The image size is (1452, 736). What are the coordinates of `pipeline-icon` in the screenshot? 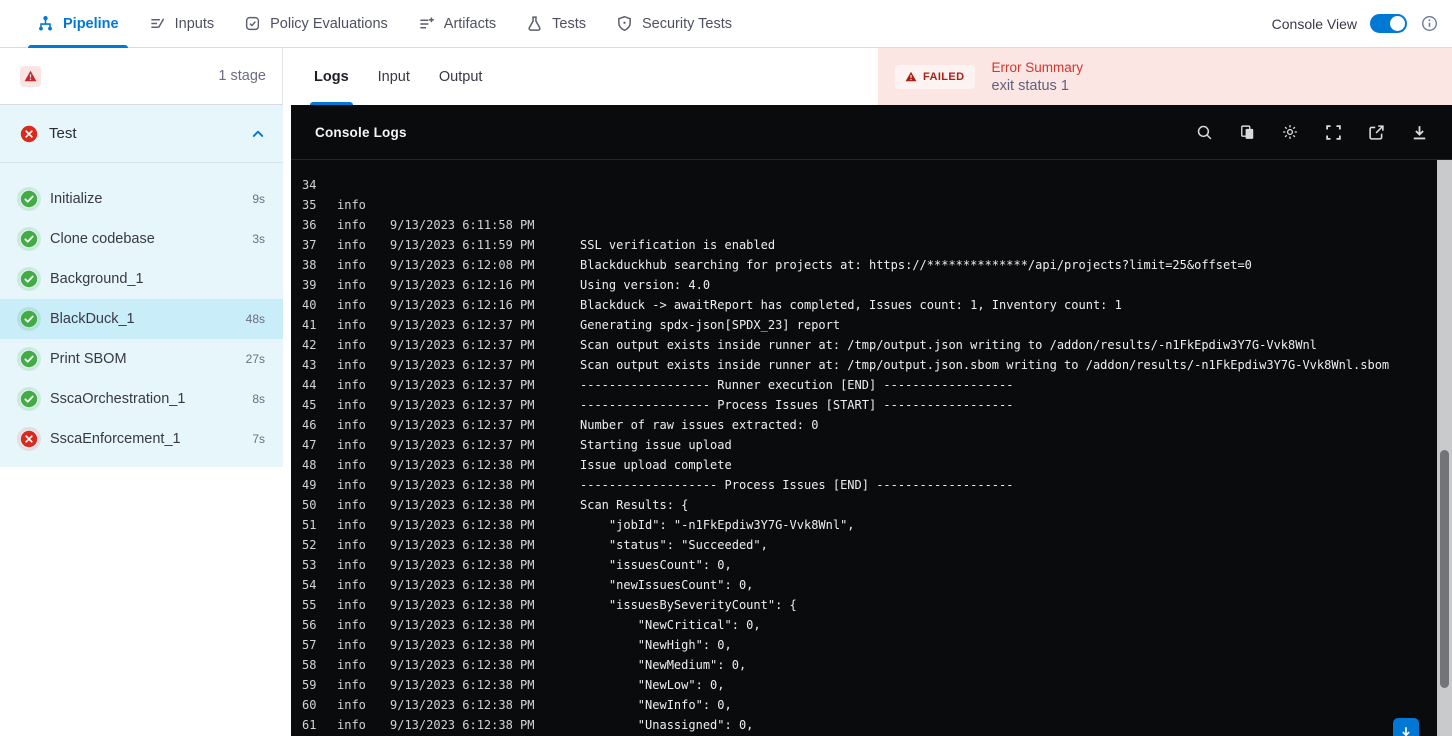 It's located at (45, 23).